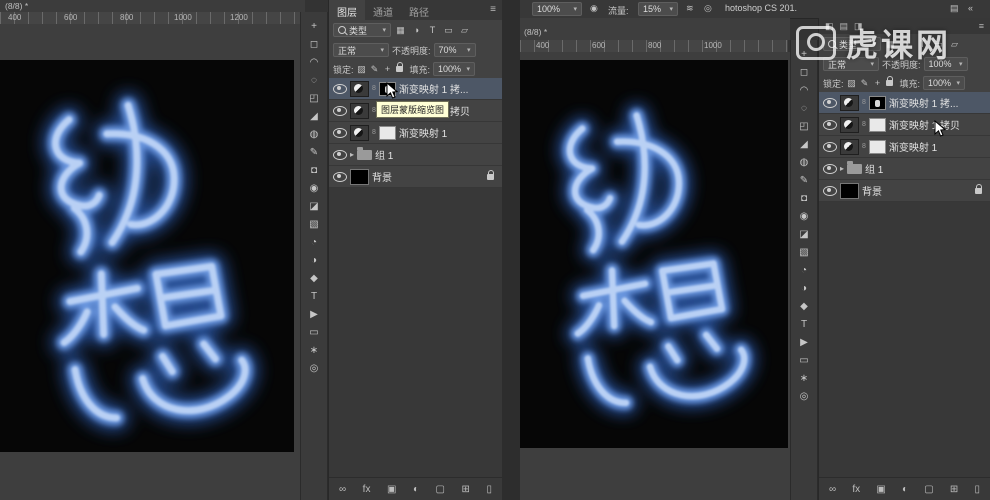 The height and width of the screenshot is (500, 990). I want to click on gradient-tool: ▧, so click(804, 252).